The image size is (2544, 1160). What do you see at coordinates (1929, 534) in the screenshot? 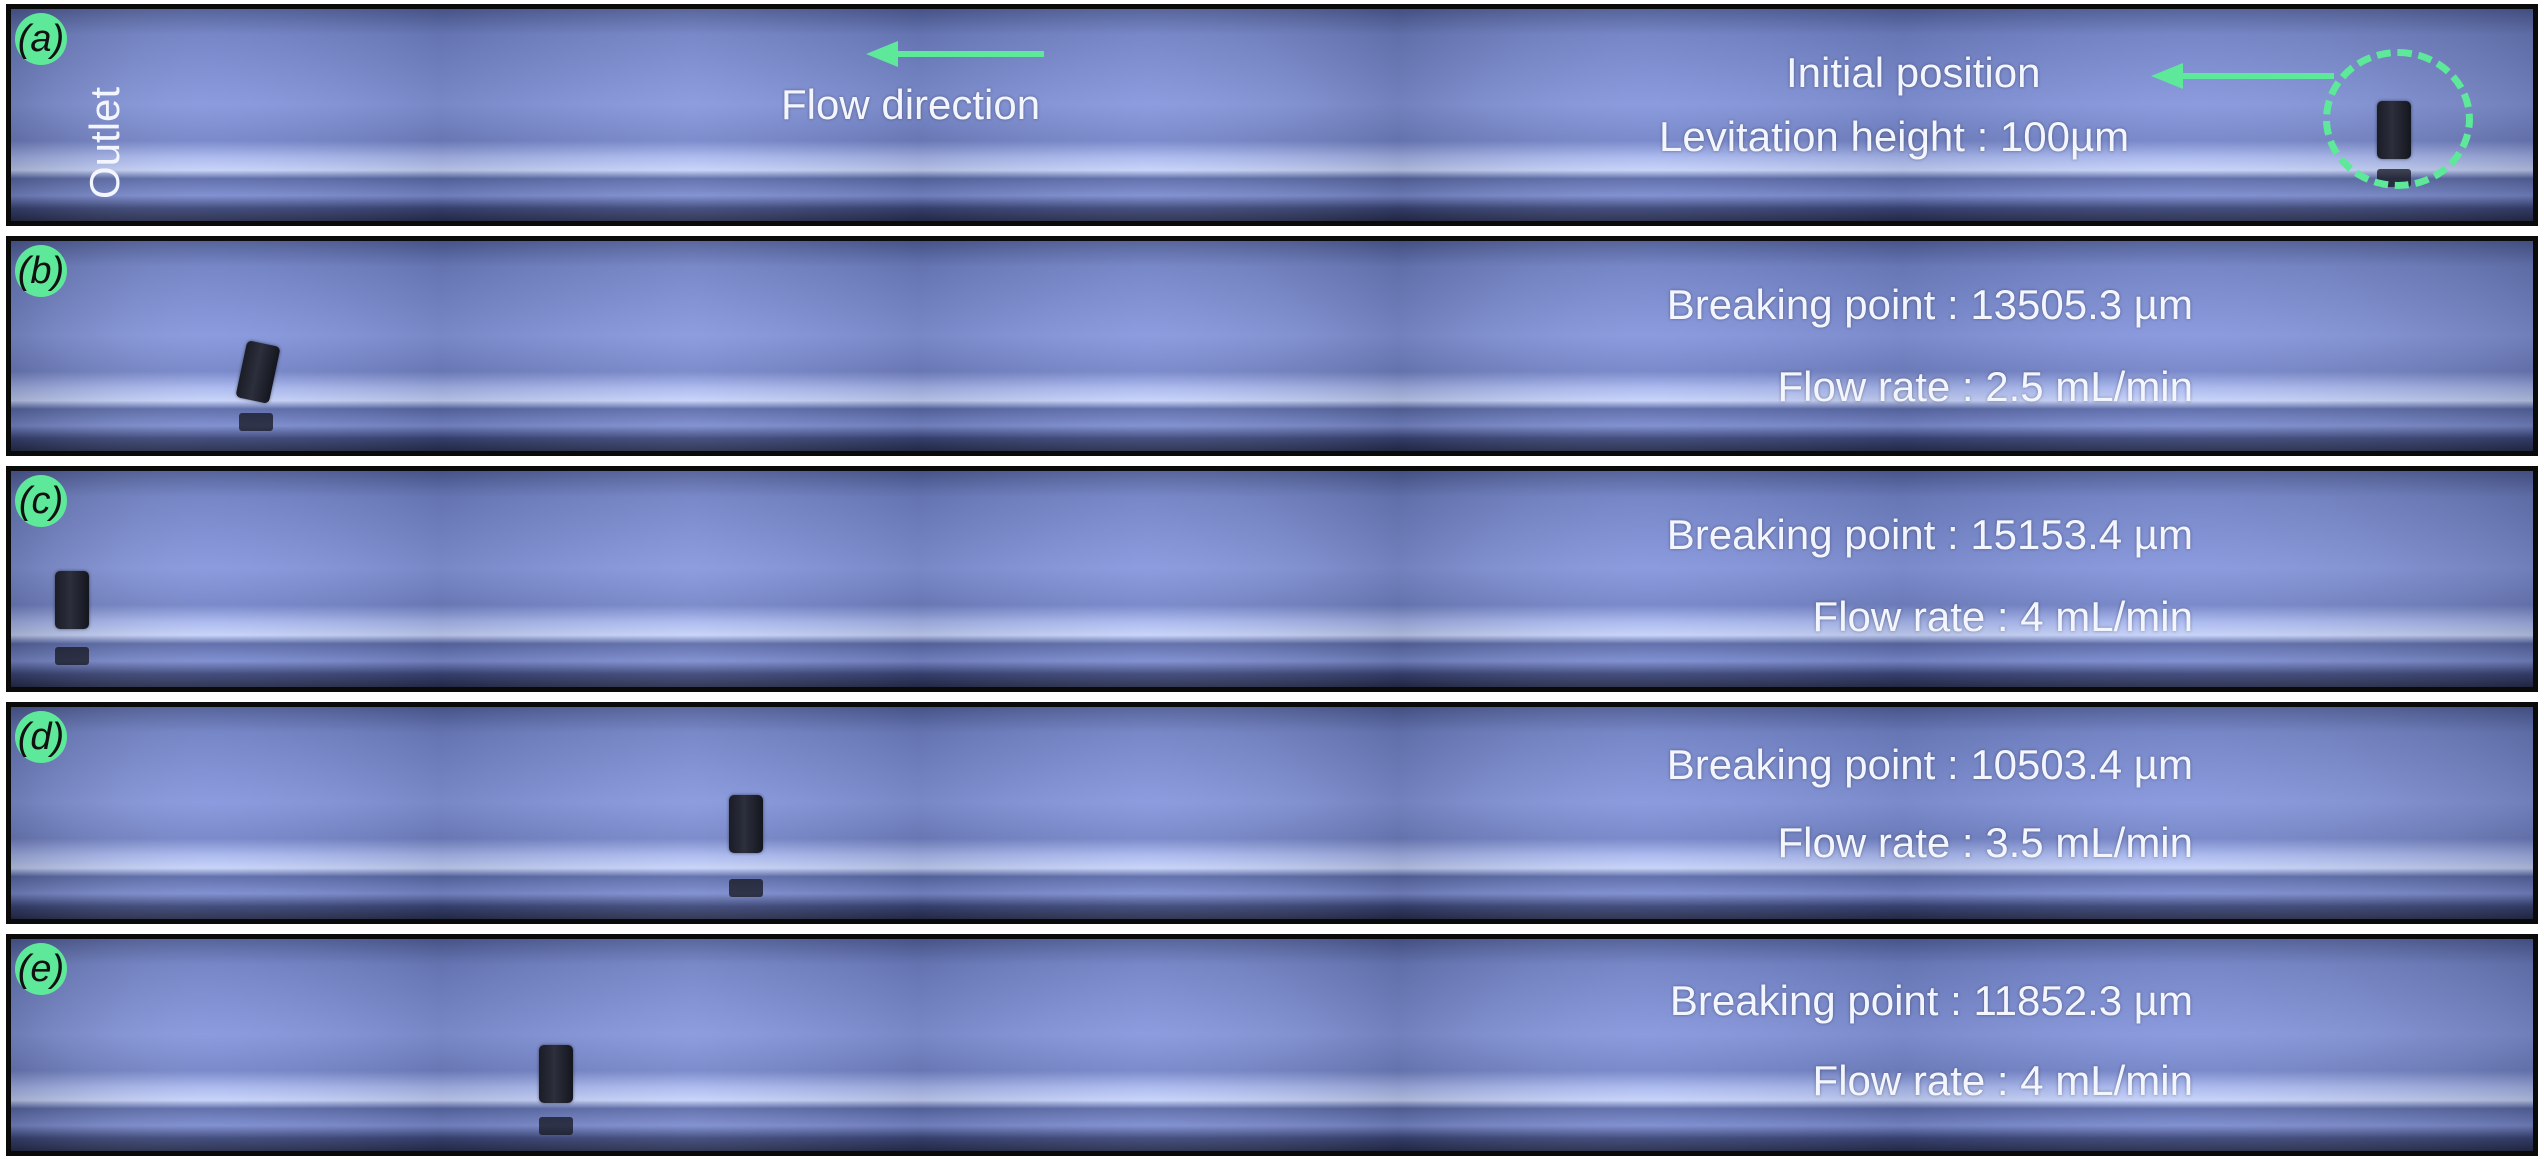
I see `breaking-point-label: Breaking point : 15153.4 µm` at bounding box center [1929, 534].